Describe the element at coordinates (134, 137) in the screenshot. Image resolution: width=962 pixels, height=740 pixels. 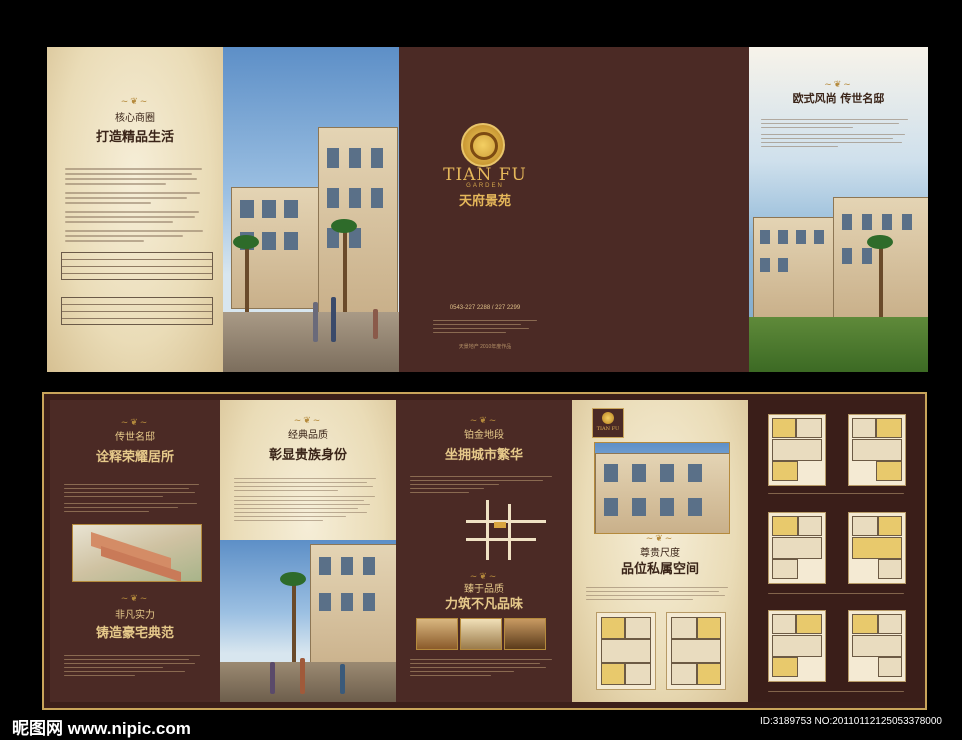
I see `panel-title: 打造精品生活` at that location.